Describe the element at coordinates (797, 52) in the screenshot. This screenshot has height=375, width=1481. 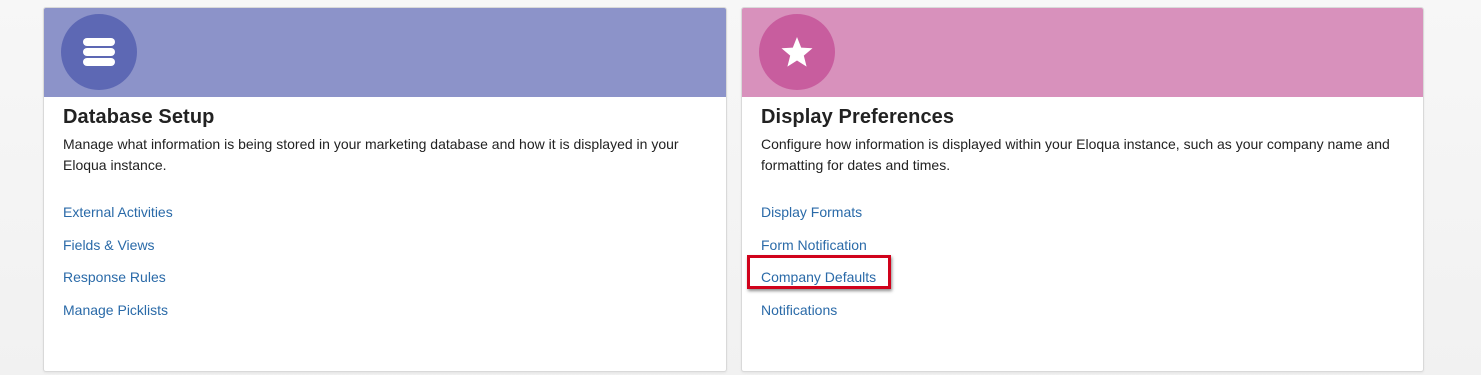
I see `star-icon` at that location.